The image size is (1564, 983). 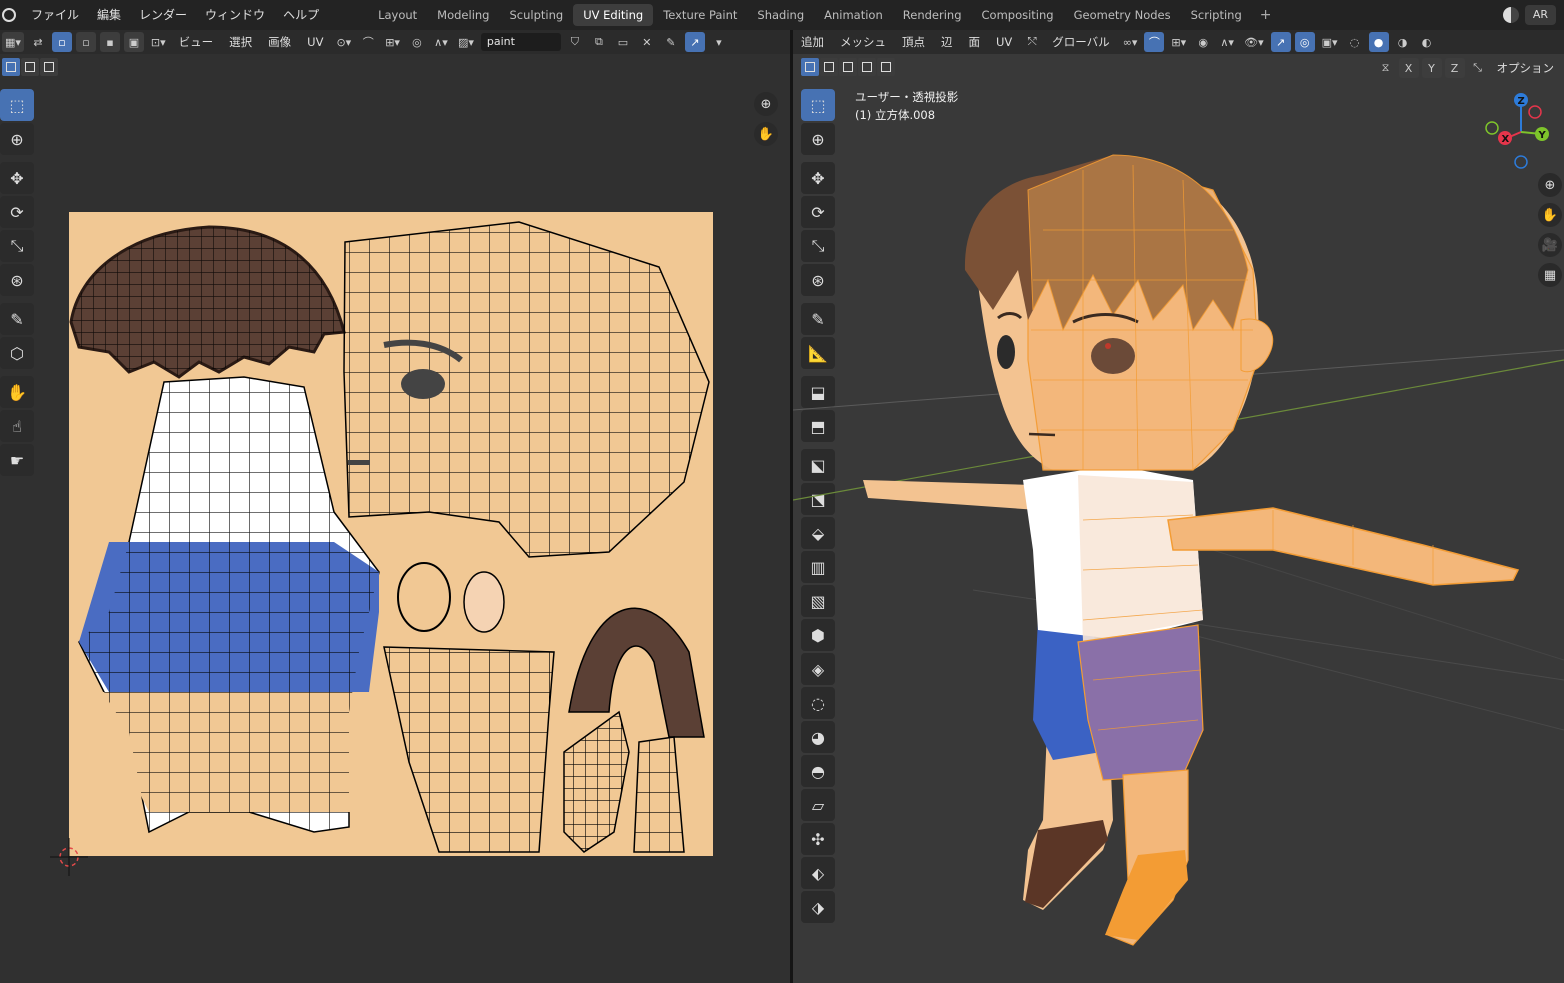 I want to click on uv-select-mode-row, so click(x=29, y=67).